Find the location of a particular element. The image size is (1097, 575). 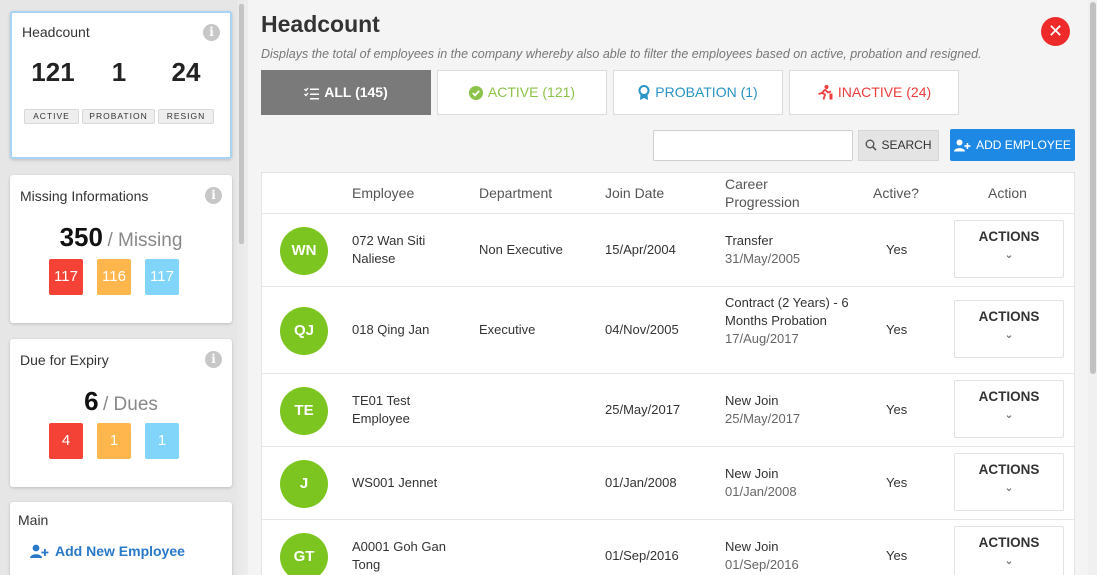

tab-probation: PROBATION (1) is located at coordinates (698, 92).